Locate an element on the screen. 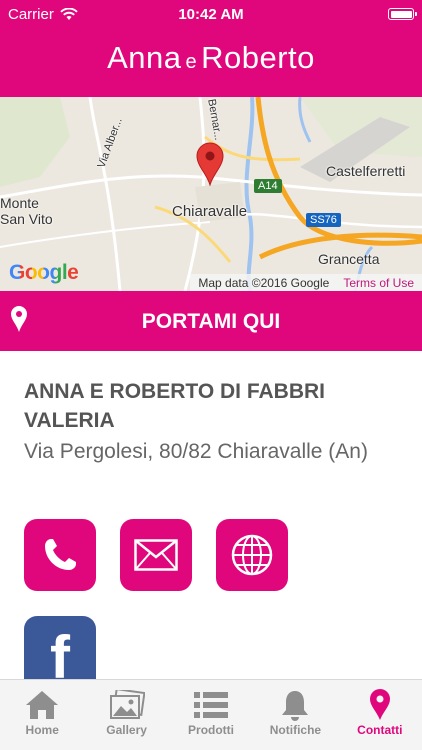 This screenshot has height=750, width=422. google-logo-text: Google is located at coordinates (44, 272).